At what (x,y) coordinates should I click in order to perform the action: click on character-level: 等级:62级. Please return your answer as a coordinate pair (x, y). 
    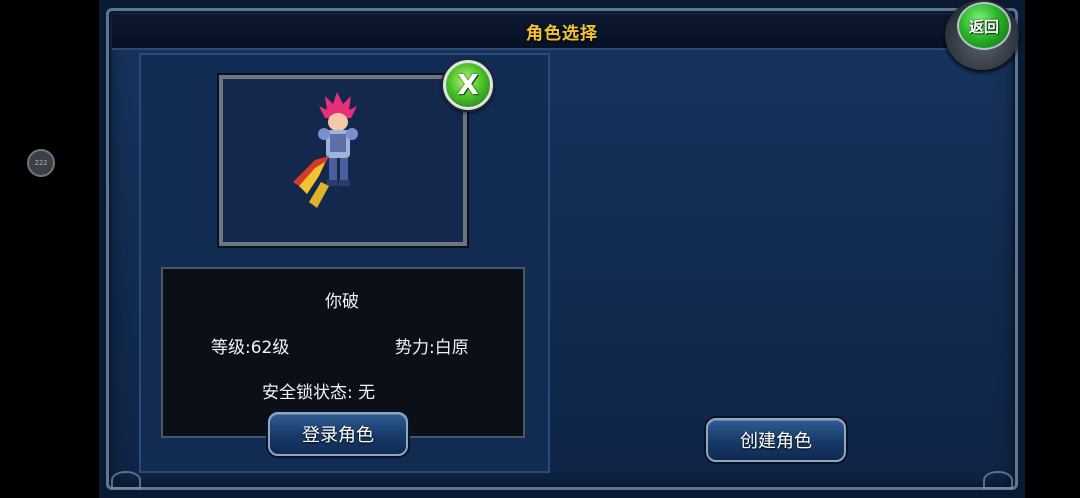
    Looking at the image, I should click on (250, 348).